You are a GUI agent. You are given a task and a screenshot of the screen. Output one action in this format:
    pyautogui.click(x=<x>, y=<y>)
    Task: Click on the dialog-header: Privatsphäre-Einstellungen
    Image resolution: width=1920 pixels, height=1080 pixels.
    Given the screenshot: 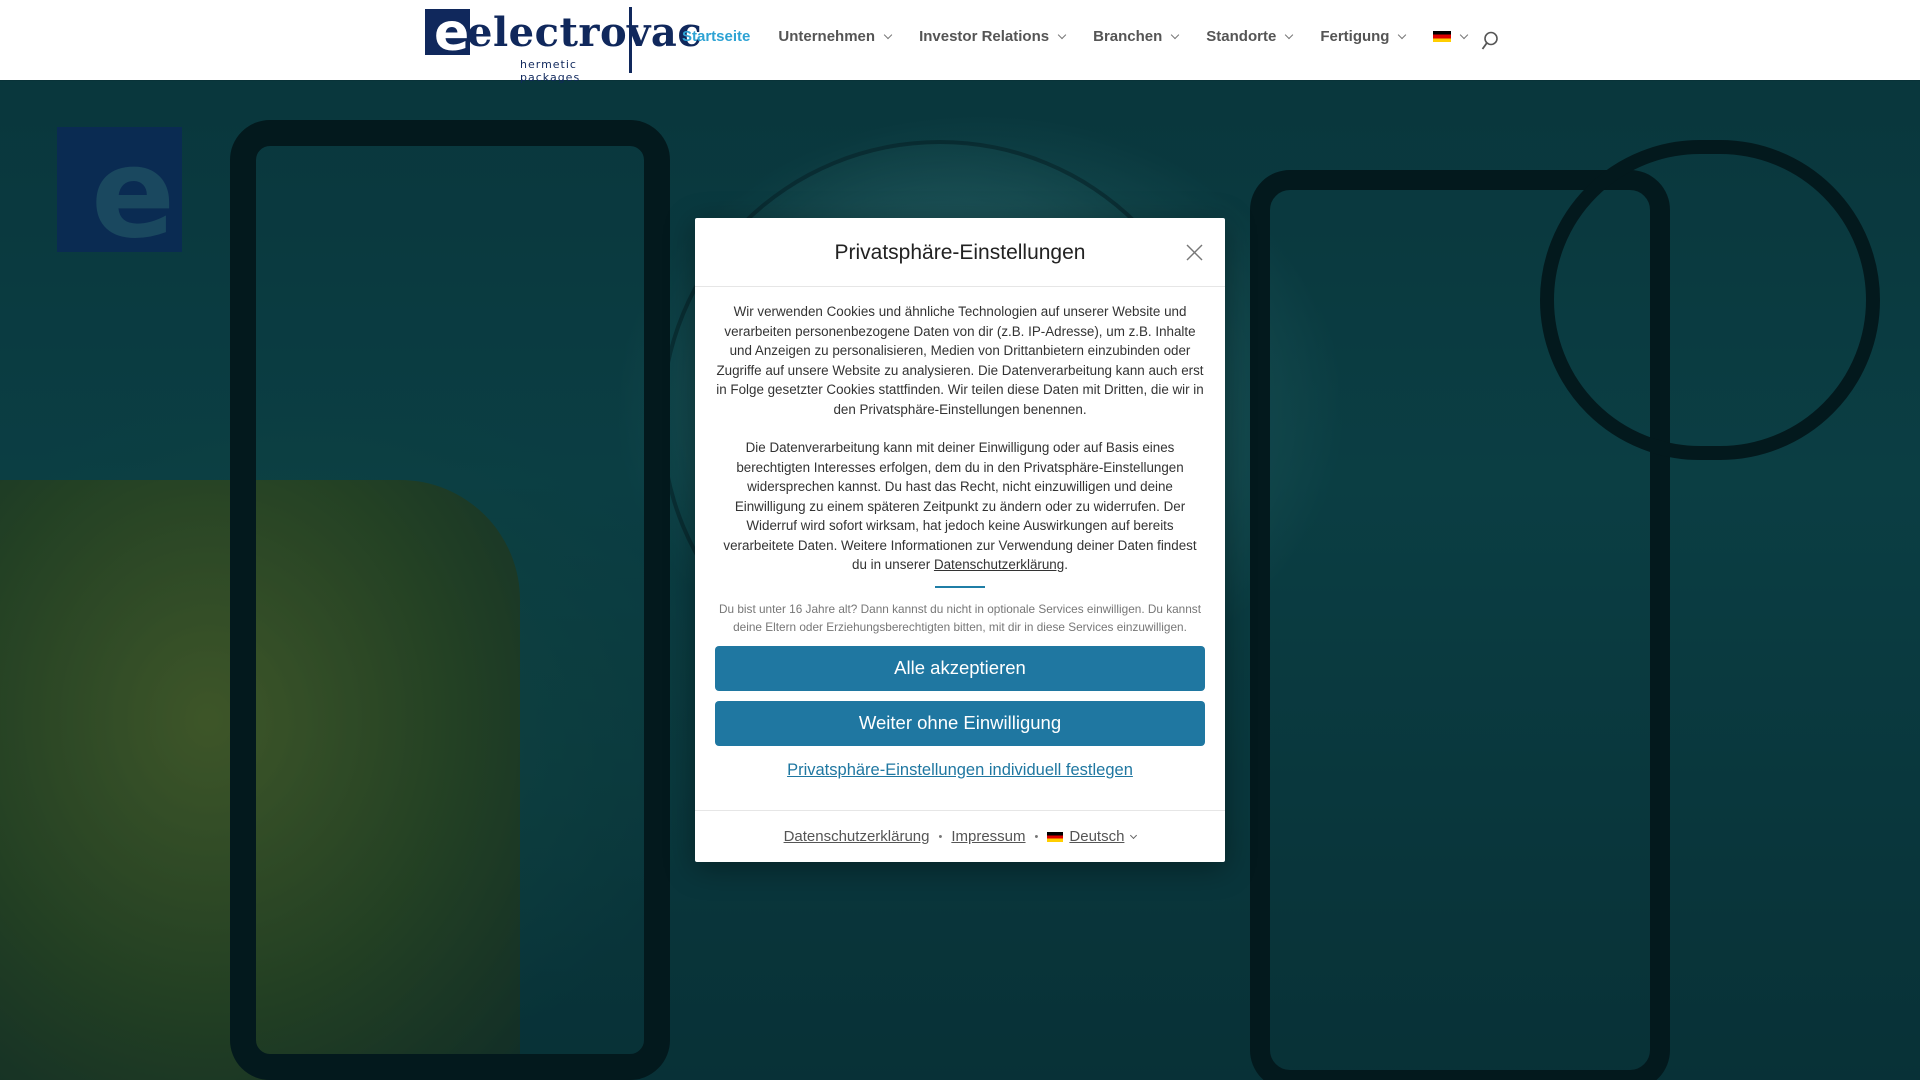 What is the action you would take?
    pyautogui.click(x=960, y=252)
    